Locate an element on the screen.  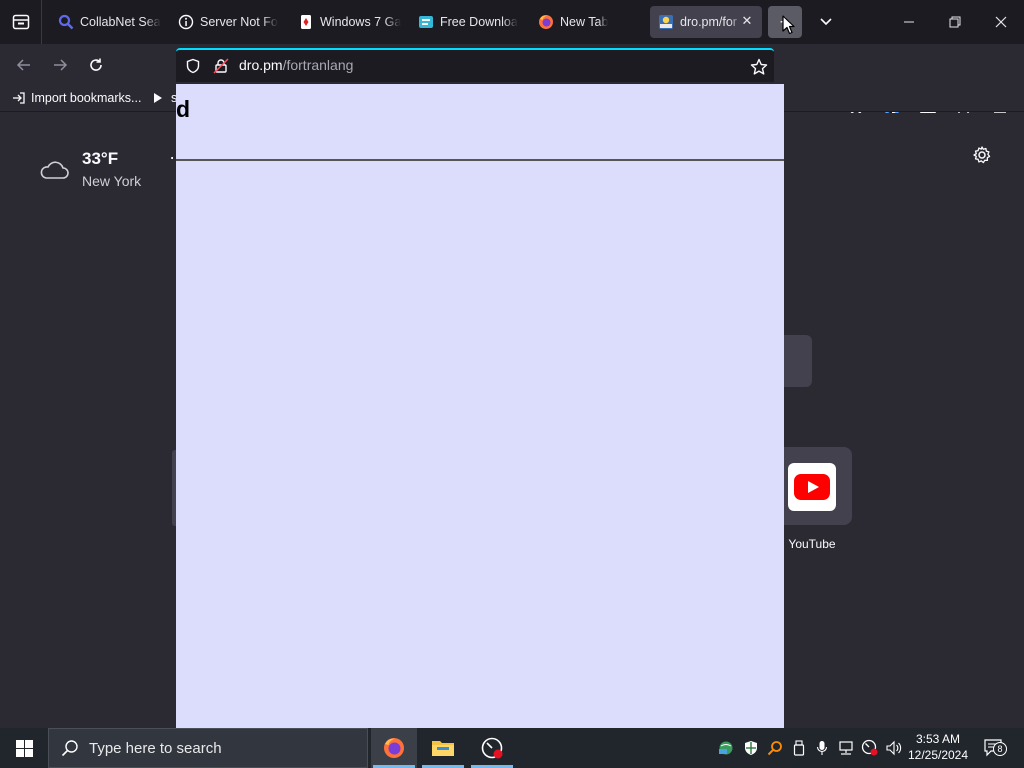
clock-date: 12/25/2024 is located at coordinates (938, 755).